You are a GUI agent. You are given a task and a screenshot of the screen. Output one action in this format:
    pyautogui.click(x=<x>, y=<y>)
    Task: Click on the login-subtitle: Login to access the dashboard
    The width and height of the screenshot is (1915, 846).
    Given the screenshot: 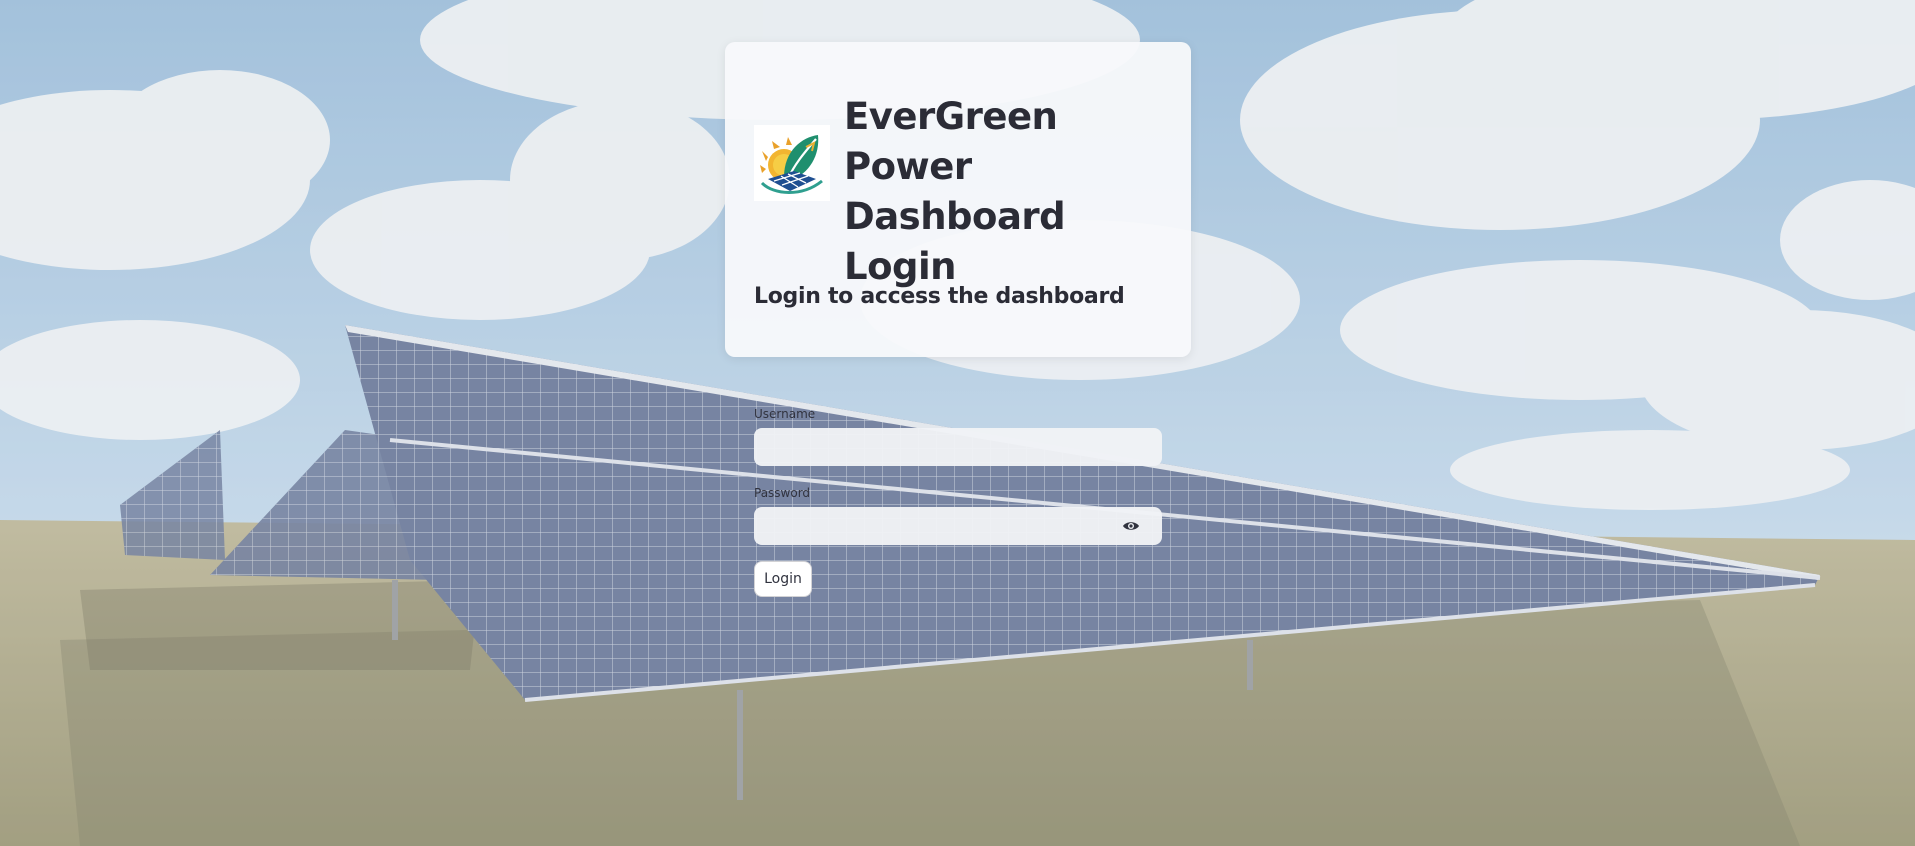 What is the action you would take?
    pyautogui.click(x=939, y=296)
    